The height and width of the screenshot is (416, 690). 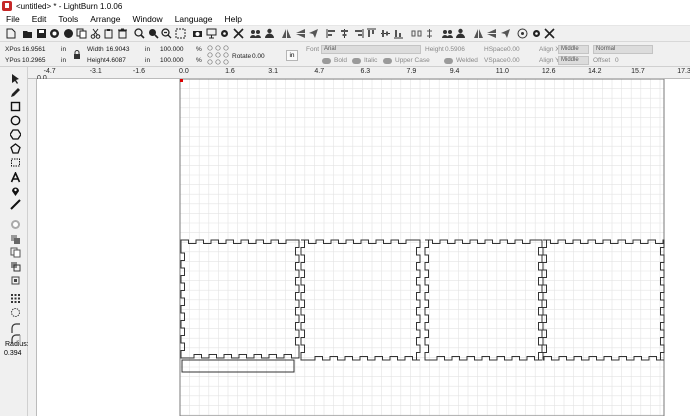 I want to click on target-icon, so click(x=523, y=34).